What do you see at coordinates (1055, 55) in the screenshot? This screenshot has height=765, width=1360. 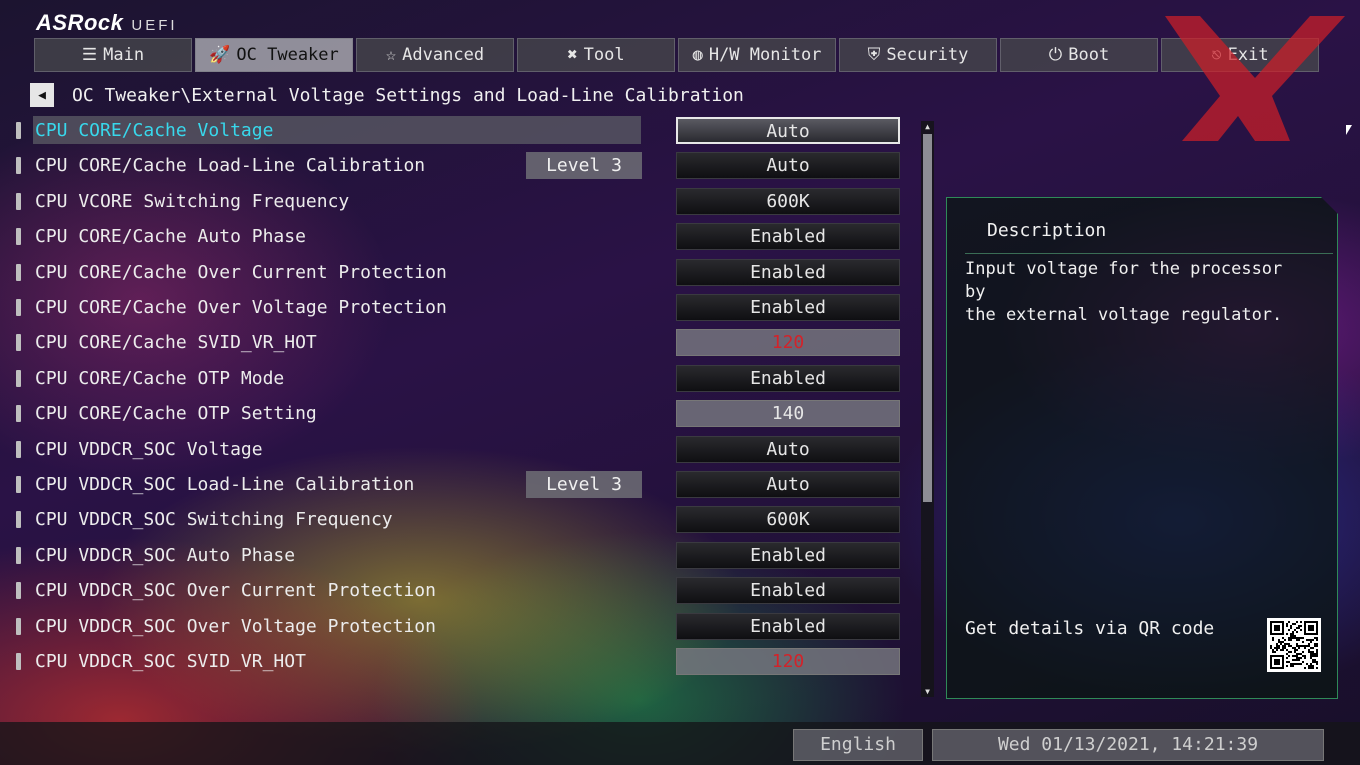 I see `power-icon: ⏻` at bounding box center [1055, 55].